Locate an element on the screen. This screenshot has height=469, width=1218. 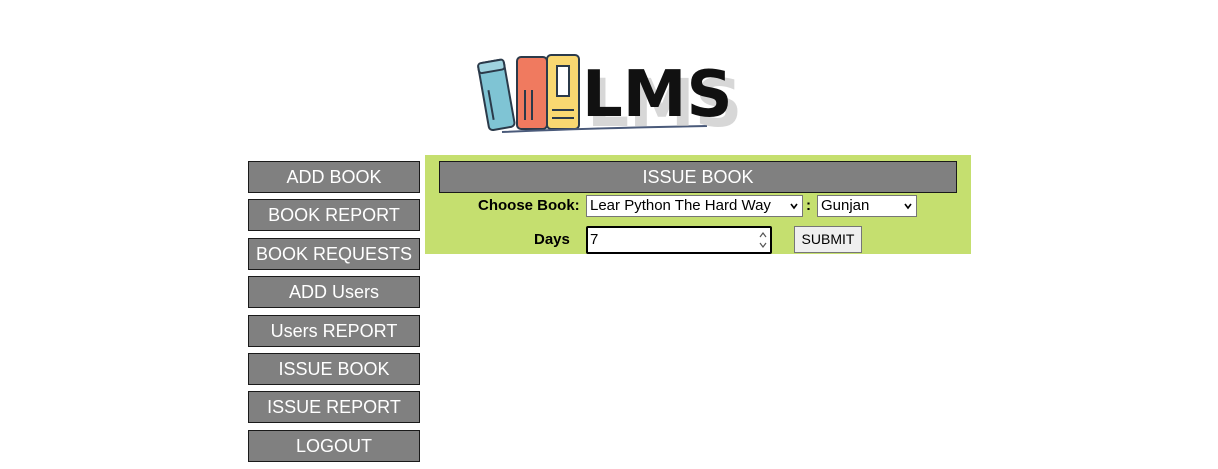
logout-button: LOGOUT is located at coordinates (334, 446).